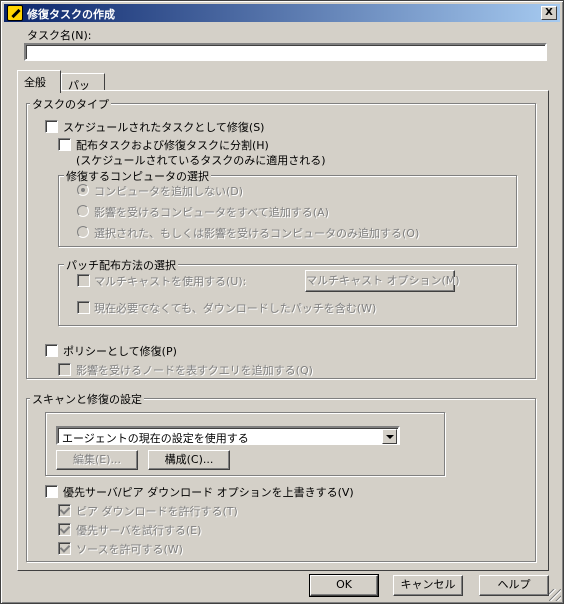 This screenshot has height=604, width=564. Describe the element at coordinates (549, 13) in the screenshot. I see `close-button: X` at that location.